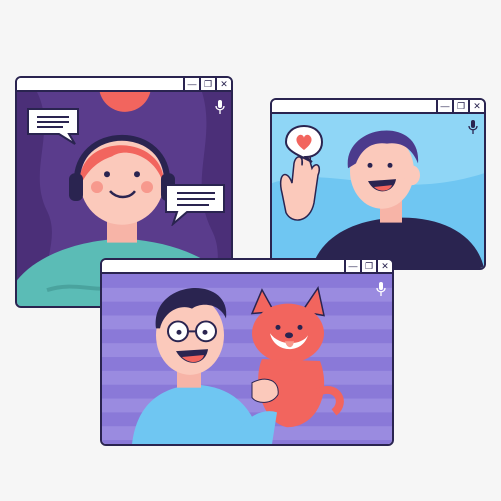  What do you see at coordinates (304, 143) in the screenshot?
I see `heart-icon` at bounding box center [304, 143].